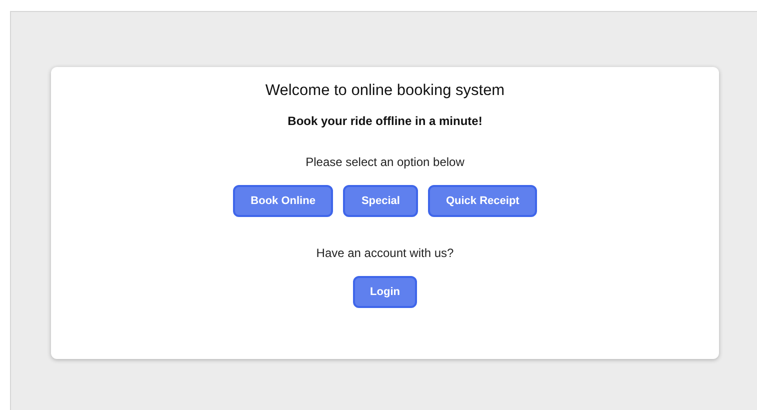 The image size is (757, 410). Describe the element at coordinates (385, 91) in the screenshot. I see `welcome-title: Welcome to online booking system` at that location.